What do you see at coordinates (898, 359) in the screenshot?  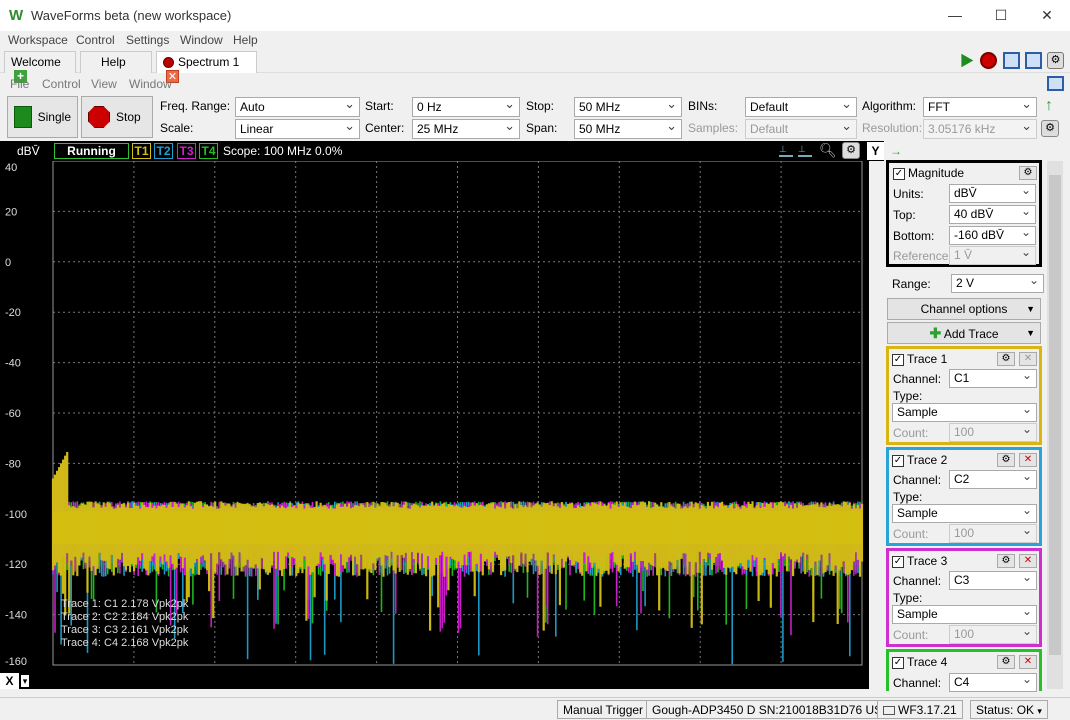 I see `trace-1-checkbox: ✓` at bounding box center [898, 359].